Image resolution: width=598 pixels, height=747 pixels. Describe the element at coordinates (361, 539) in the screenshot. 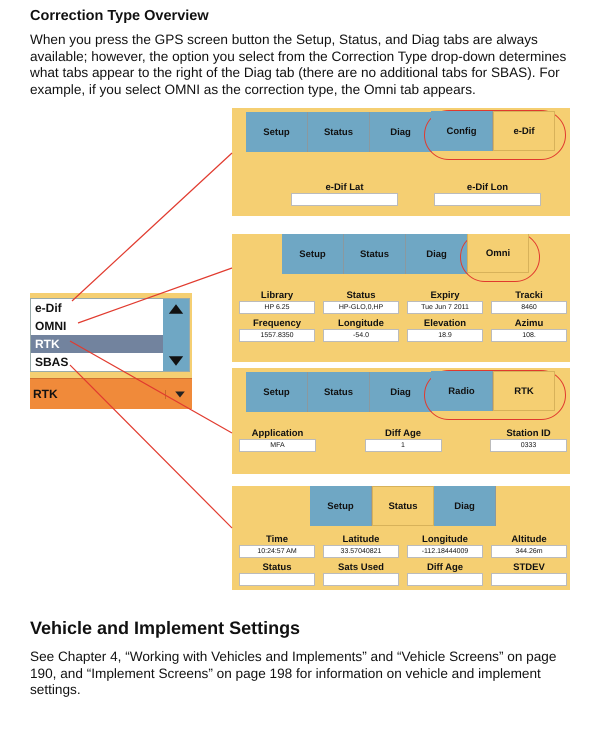

I see `field-label: Latitude` at that location.